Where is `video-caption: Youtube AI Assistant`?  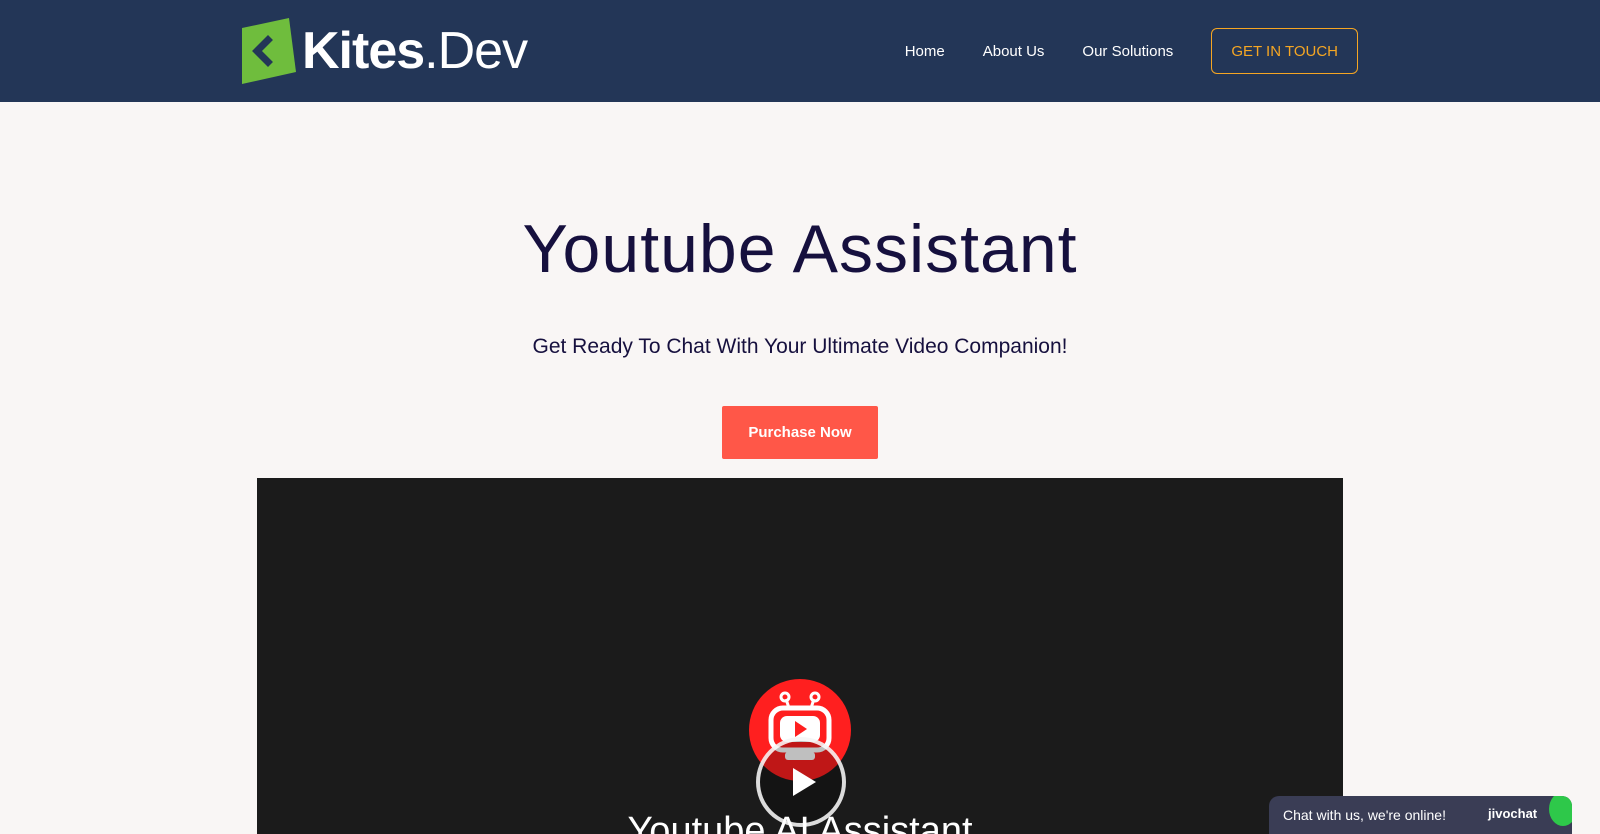
video-caption: Youtube AI Assistant is located at coordinates (800, 822).